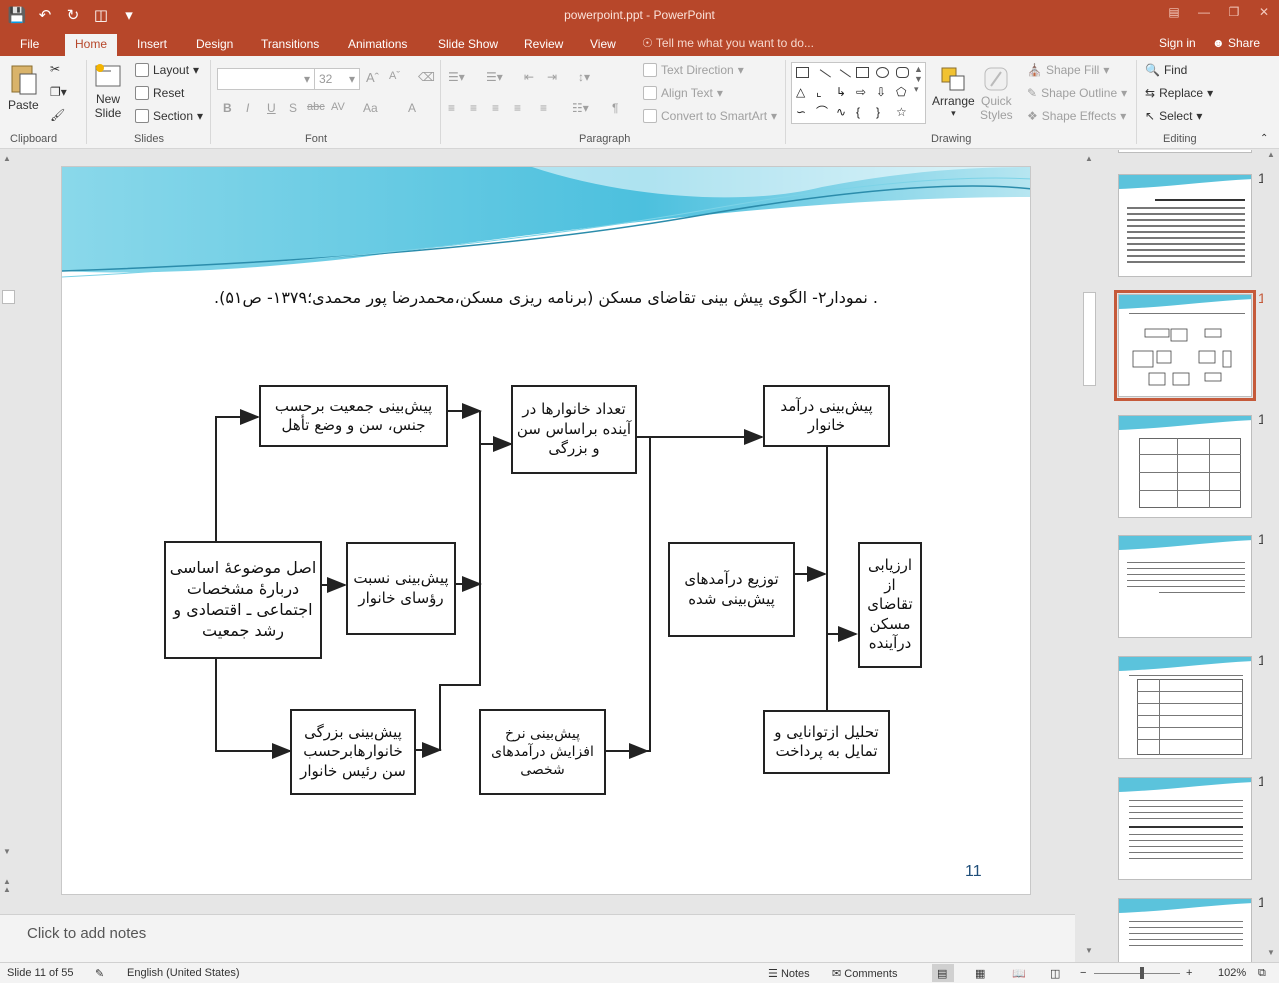  I want to click on slide-scrollbar: ▲ ▼, so click(1089, 556).